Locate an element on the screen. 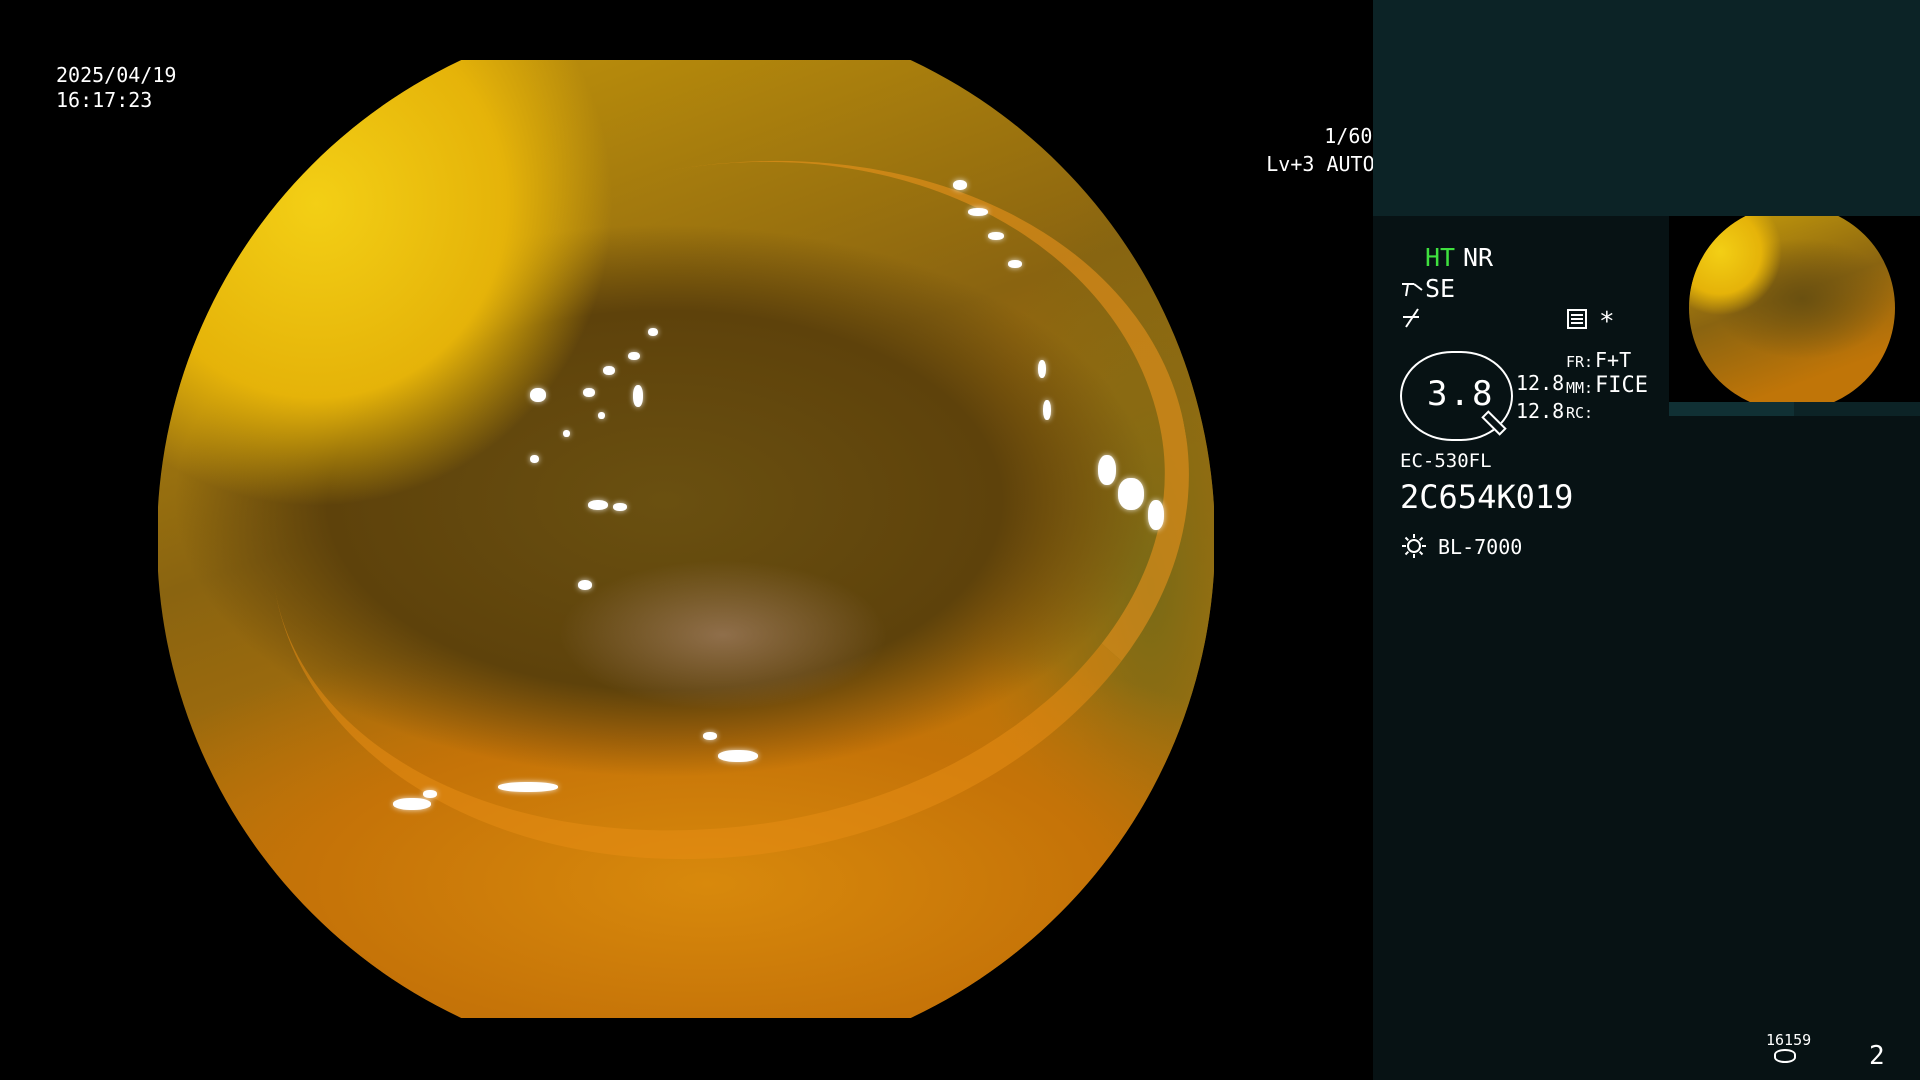 The width and height of the screenshot is (1920, 1080). panel-header is located at coordinates (1646, 108).